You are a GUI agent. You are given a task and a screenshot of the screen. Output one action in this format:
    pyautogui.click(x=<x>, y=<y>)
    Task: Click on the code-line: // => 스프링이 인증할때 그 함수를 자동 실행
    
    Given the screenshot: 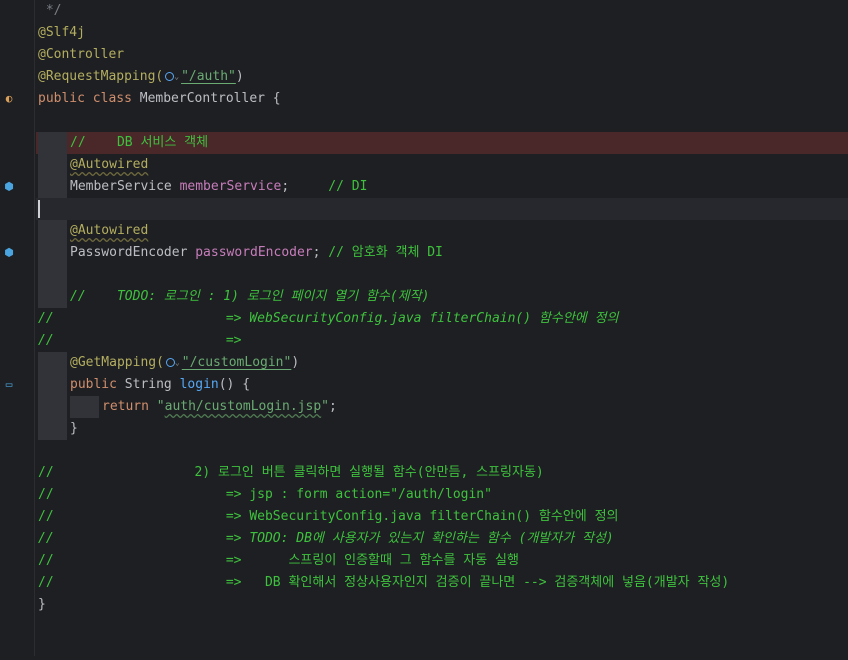 What is the action you would take?
    pyautogui.click(x=442, y=561)
    